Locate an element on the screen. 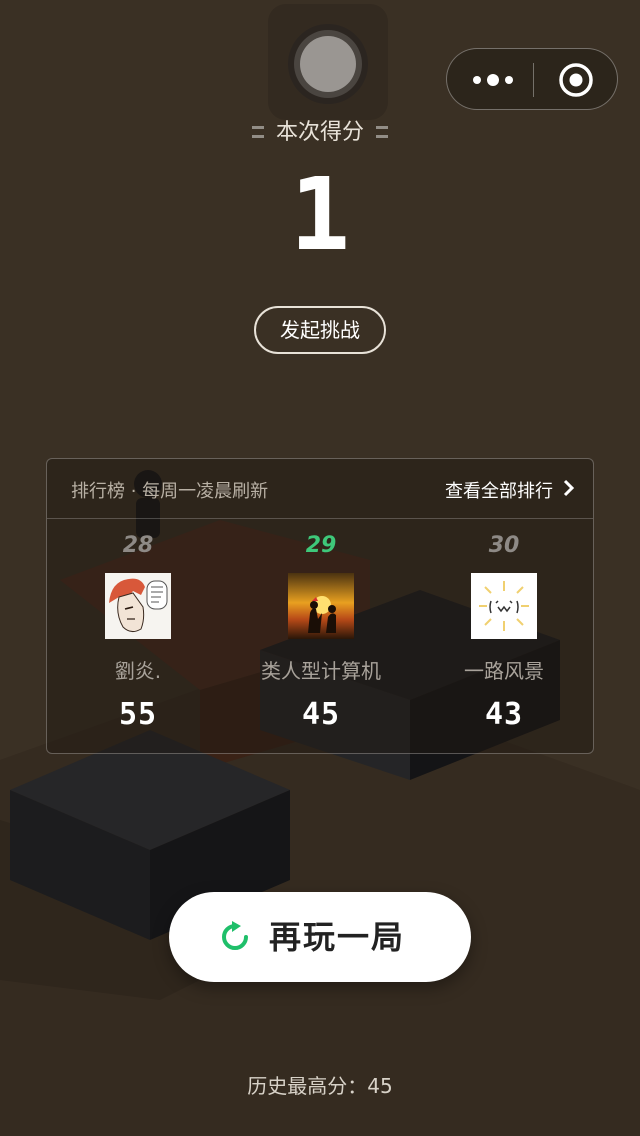 This screenshot has width=640, height=1136. chevron-right-icon is located at coordinates (569, 488).